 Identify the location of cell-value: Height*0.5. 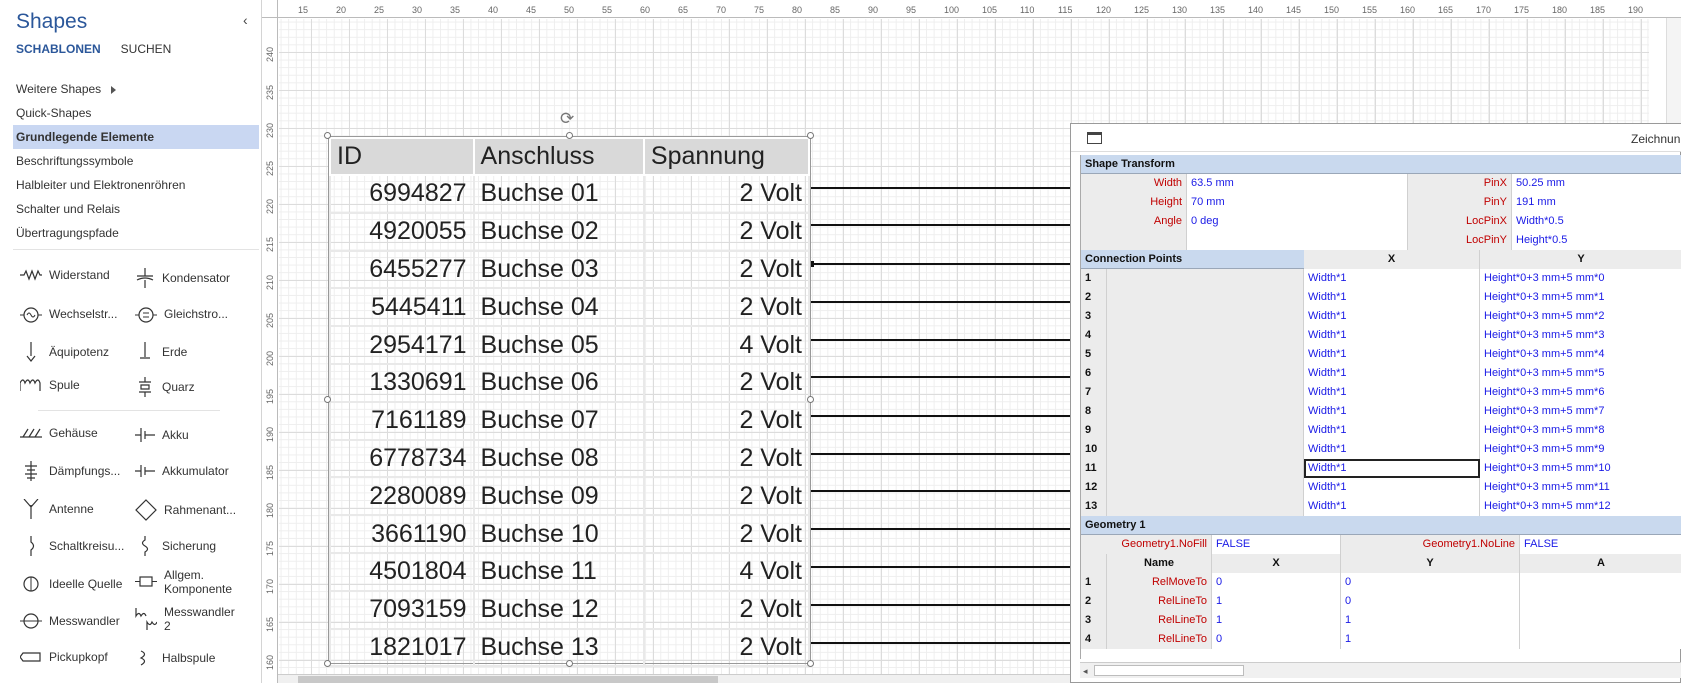
(1596, 240).